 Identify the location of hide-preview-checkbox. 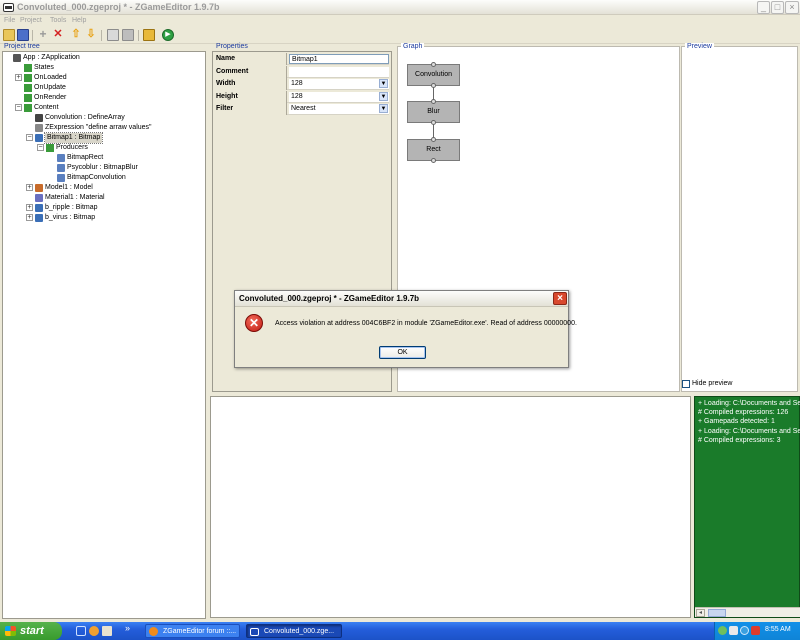
(686, 384).